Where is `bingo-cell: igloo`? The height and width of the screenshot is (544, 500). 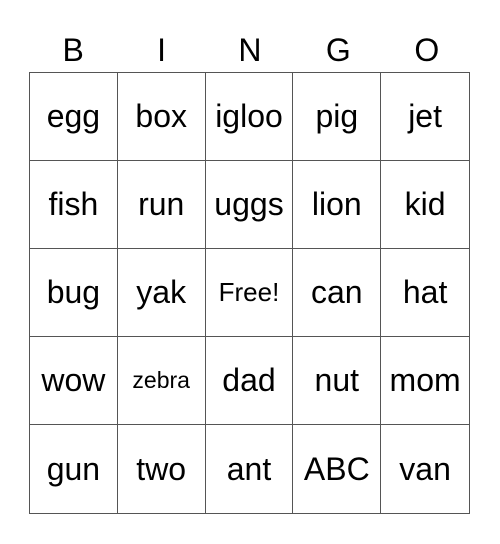
bingo-cell: igloo is located at coordinates (249, 117).